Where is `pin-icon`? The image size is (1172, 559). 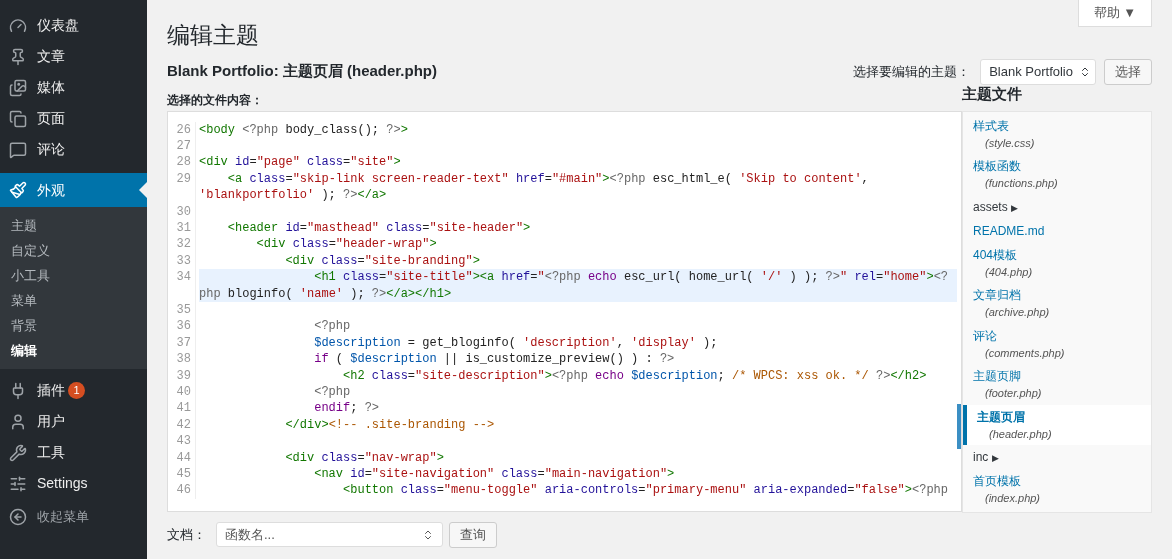 pin-icon is located at coordinates (18, 56).